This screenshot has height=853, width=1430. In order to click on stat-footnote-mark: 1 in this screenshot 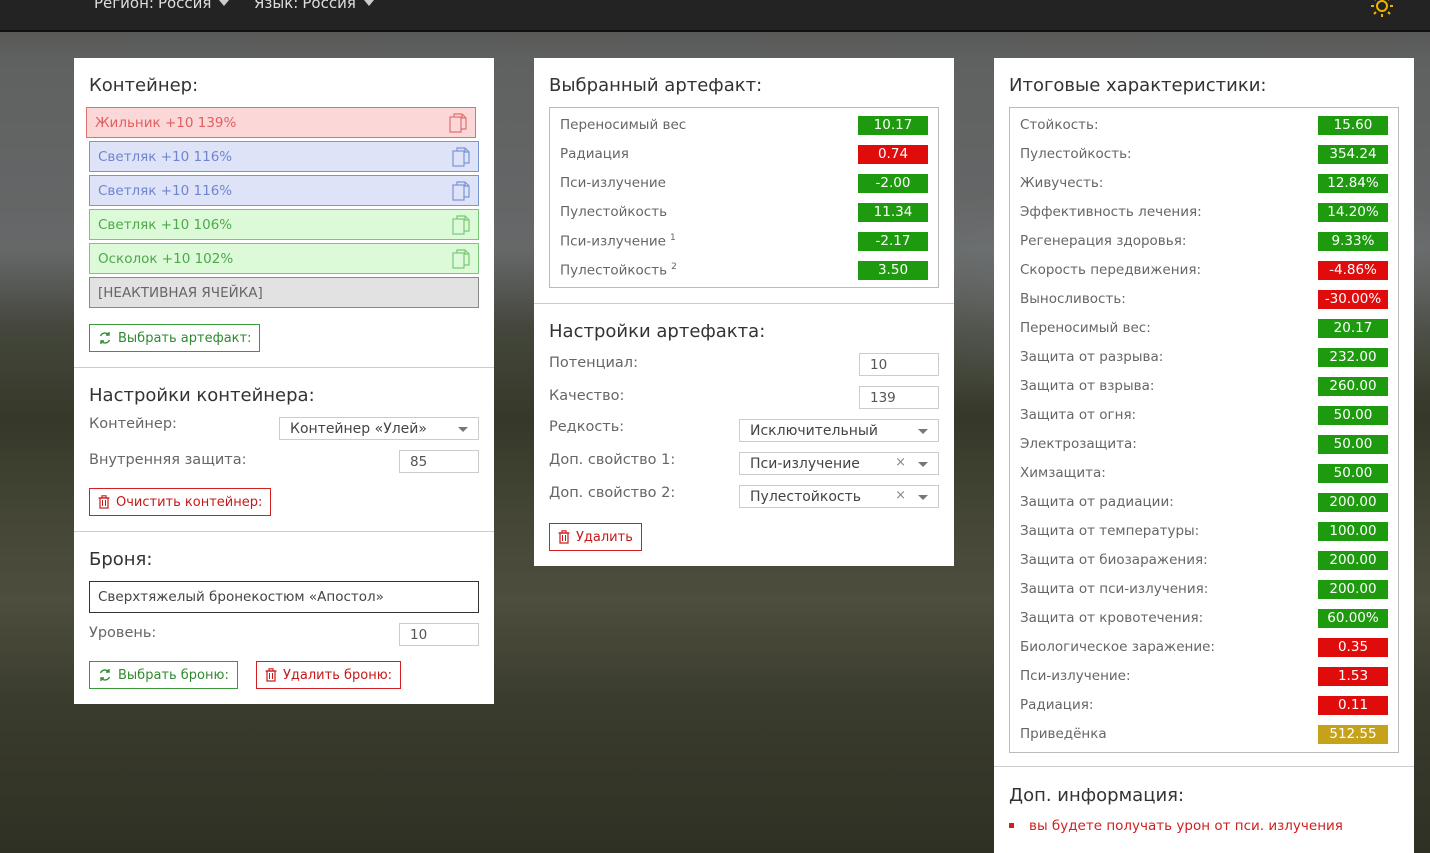, I will do `click(672, 238)`.